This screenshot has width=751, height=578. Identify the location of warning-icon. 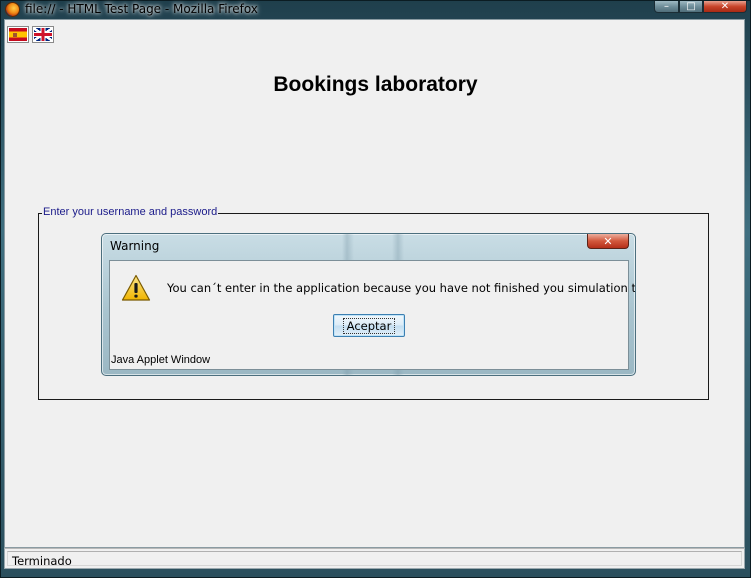
(136, 287).